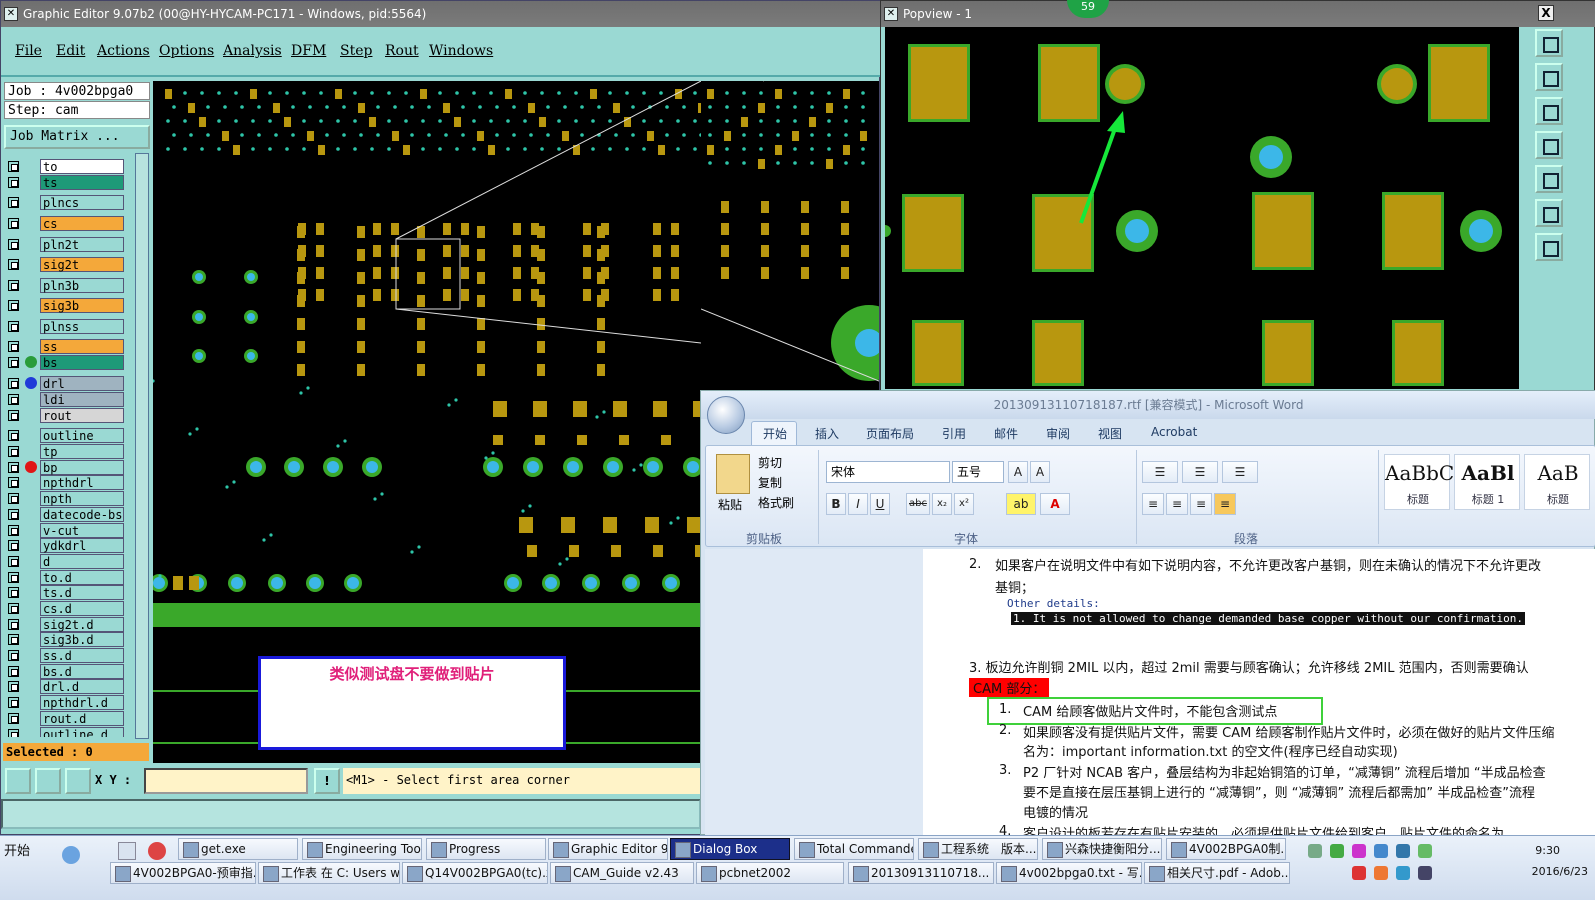  What do you see at coordinates (1201, 504) in the screenshot?
I see `align-right-icon: ≡` at bounding box center [1201, 504].